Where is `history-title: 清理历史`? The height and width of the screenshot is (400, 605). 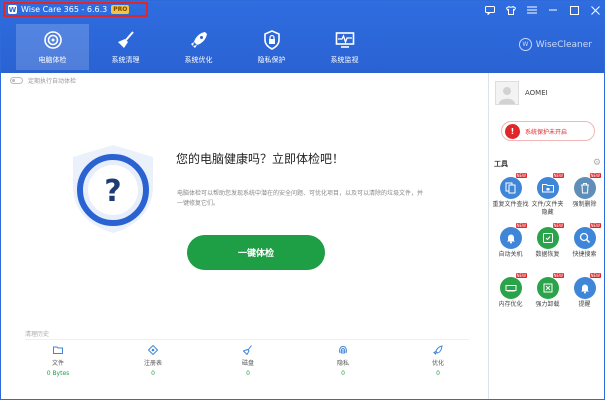 history-title: 清理历史 is located at coordinates (37, 334).